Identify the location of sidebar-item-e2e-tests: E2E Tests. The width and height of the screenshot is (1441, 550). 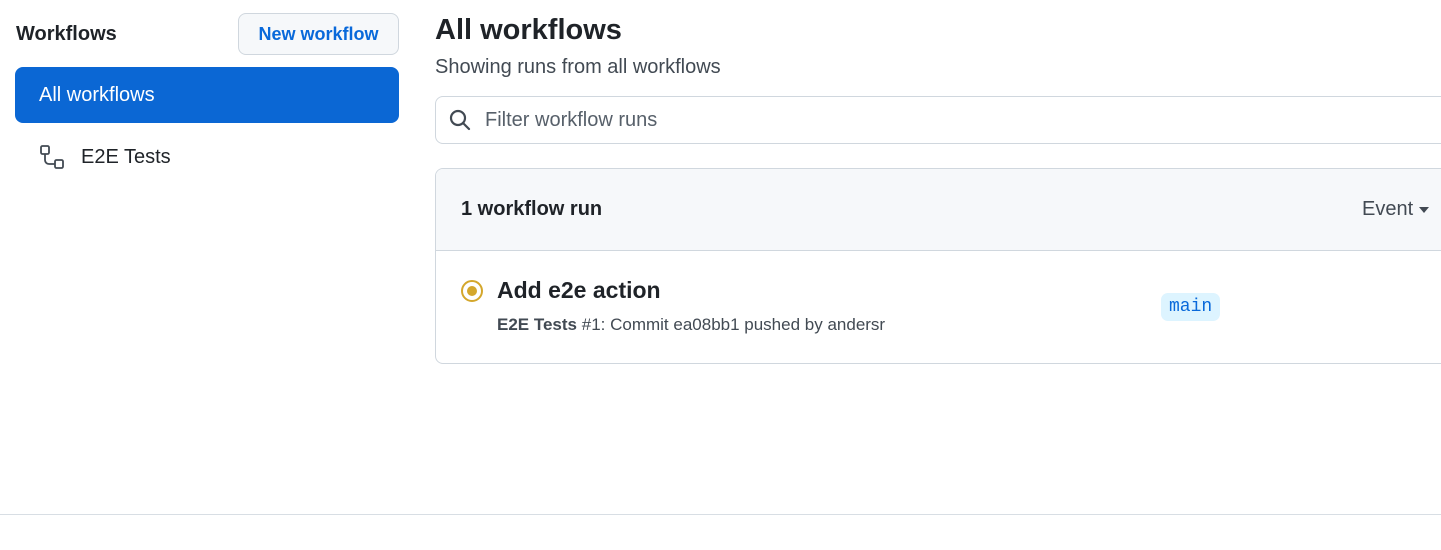
(207, 157).